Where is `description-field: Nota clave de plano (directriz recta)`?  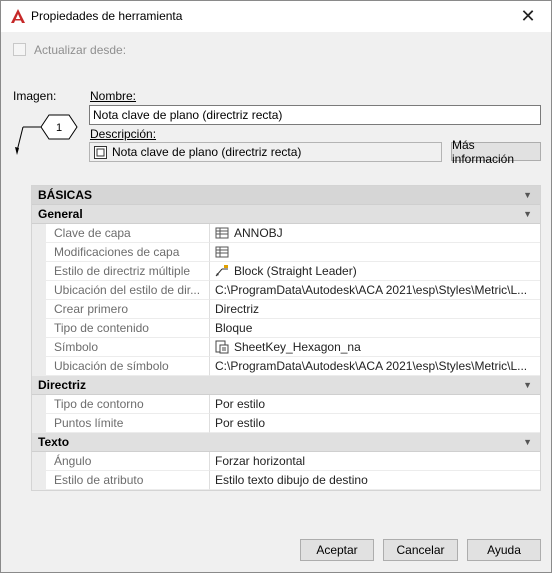
description-field: Nota clave de plano (directriz recta) is located at coordinates (265, 152).